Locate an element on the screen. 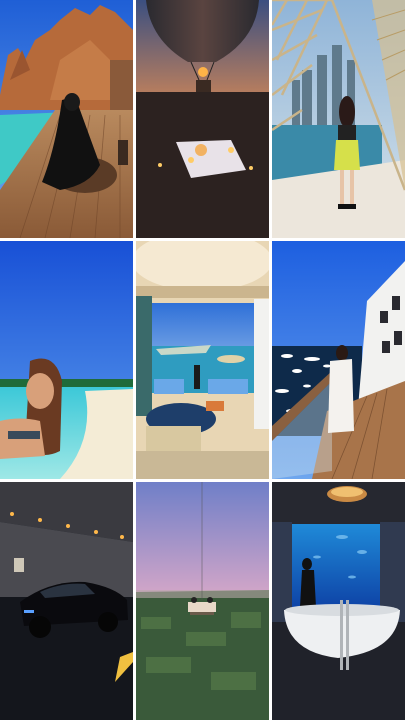 The image size is (405, 720). underwater-suite-bathtub-photo is located at coordinates (338, 601).